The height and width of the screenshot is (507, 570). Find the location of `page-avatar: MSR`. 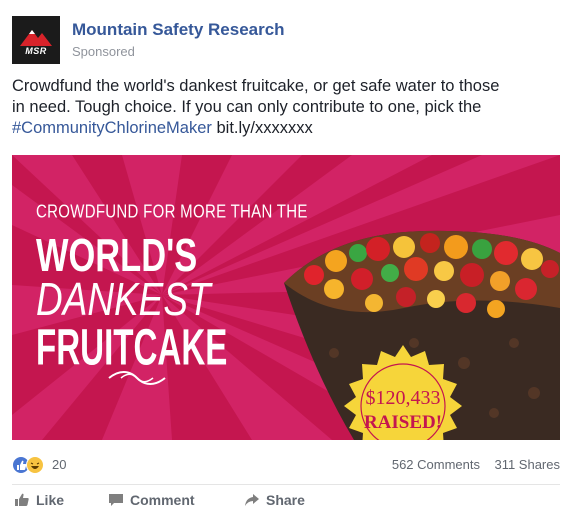

page-avatar: MSR is located at coordinates (36, 40).